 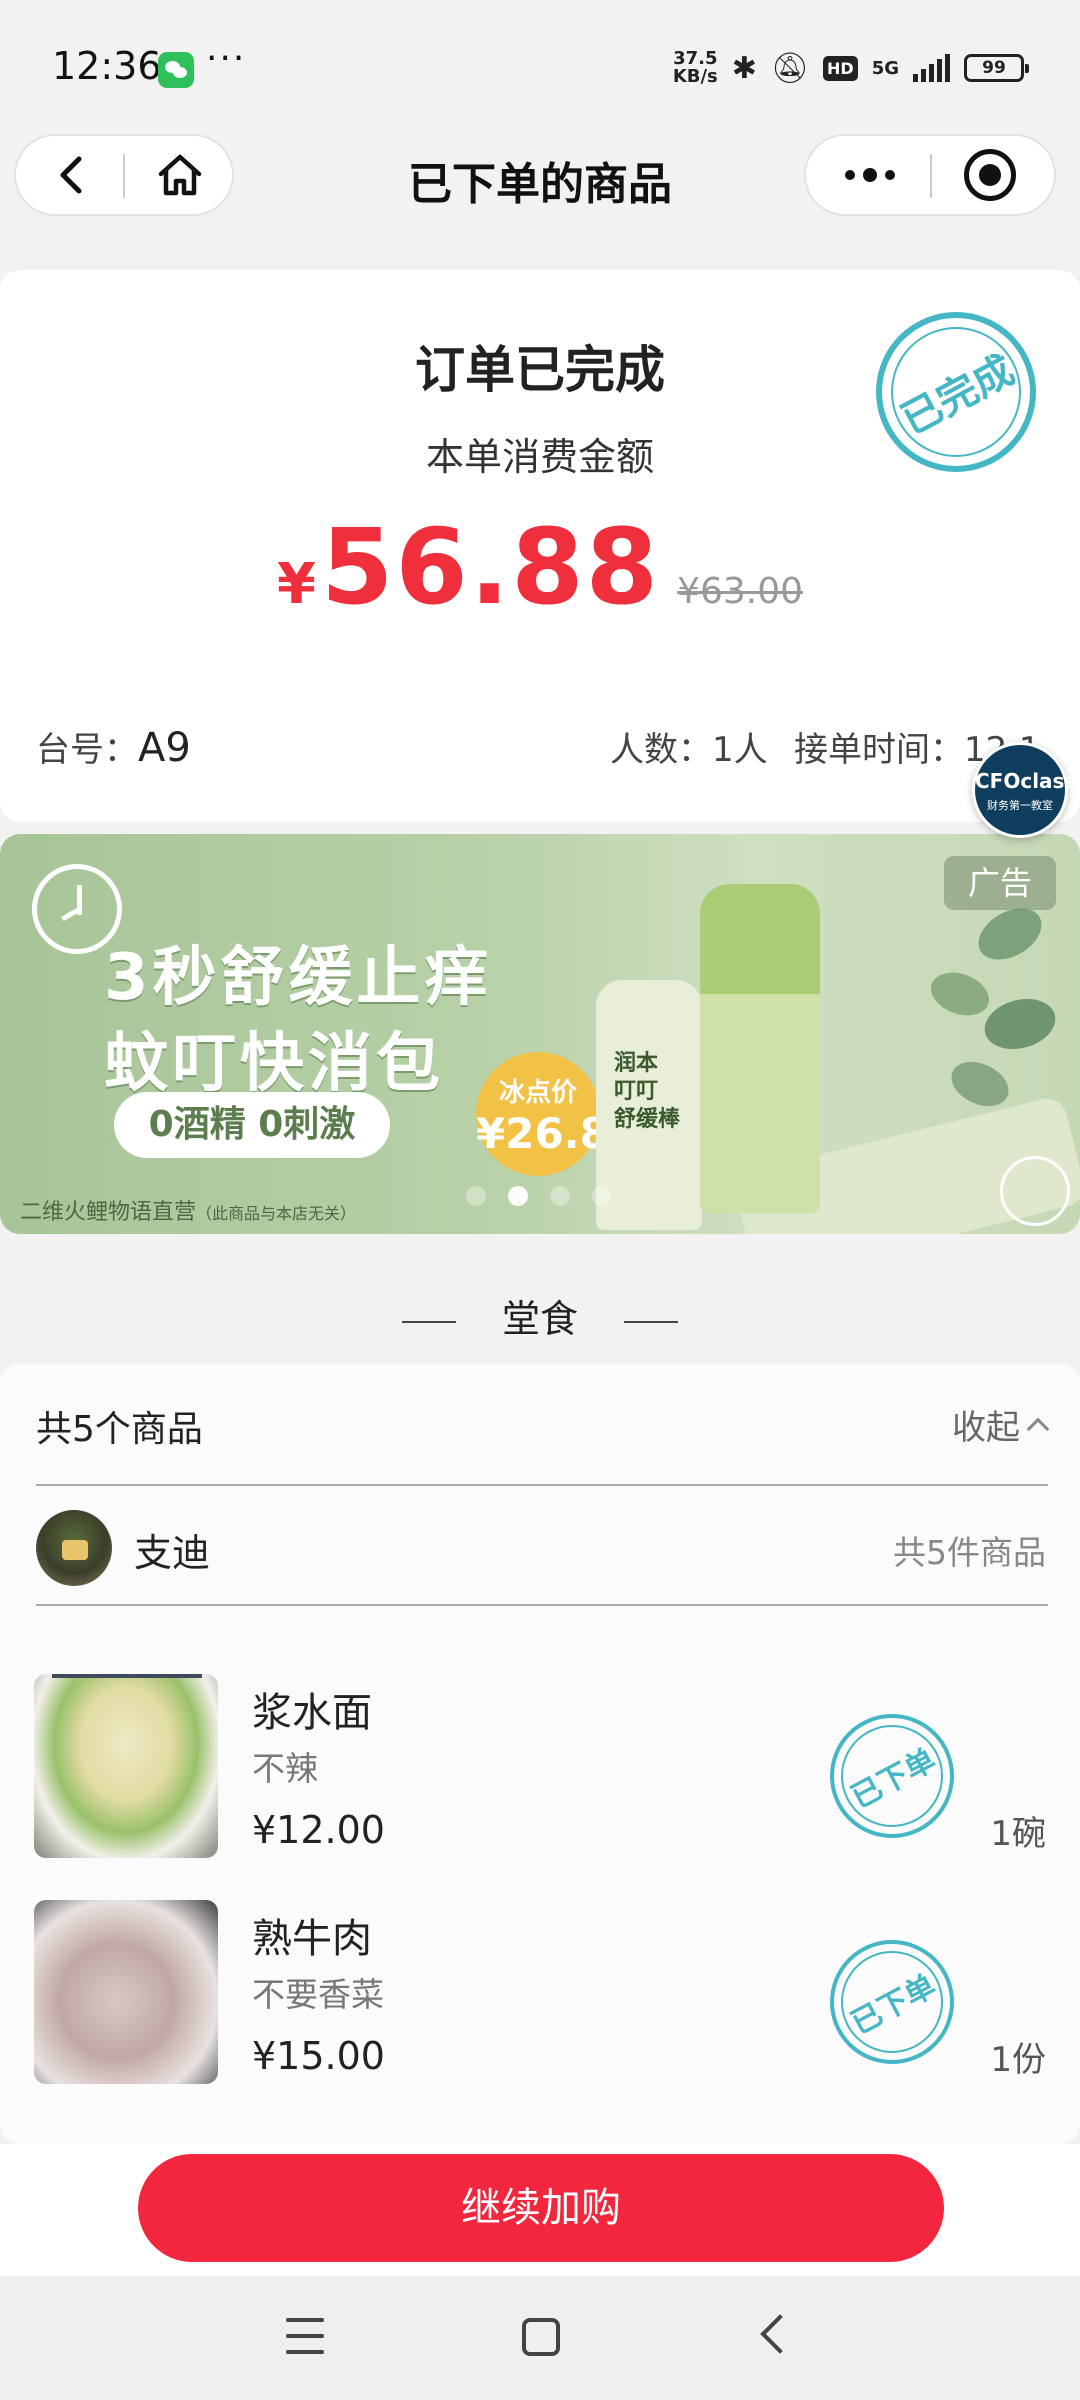 I want to click on ad-disclaimer: （此商品与本店无关）, so click(x=276, y=1213).